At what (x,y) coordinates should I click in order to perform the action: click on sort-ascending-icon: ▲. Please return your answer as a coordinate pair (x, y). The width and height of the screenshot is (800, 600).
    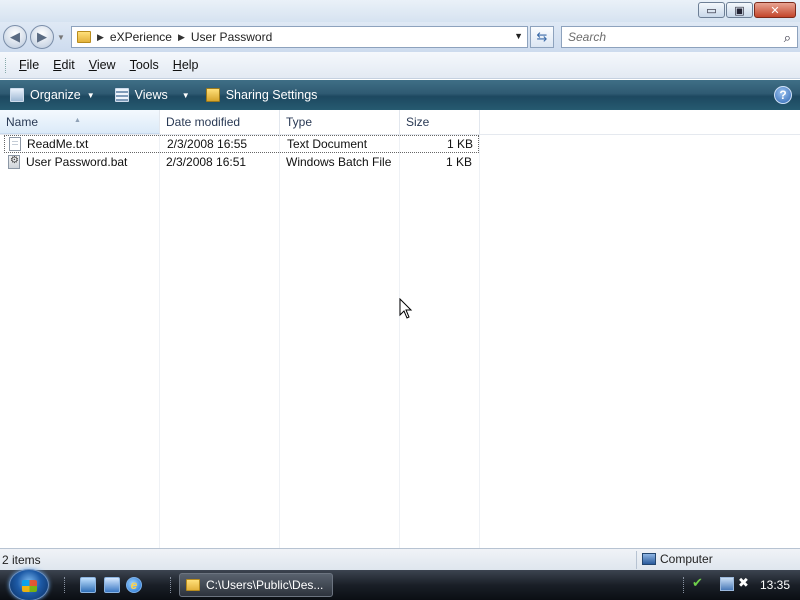
    Looking at the image, I should click on (77, 120).